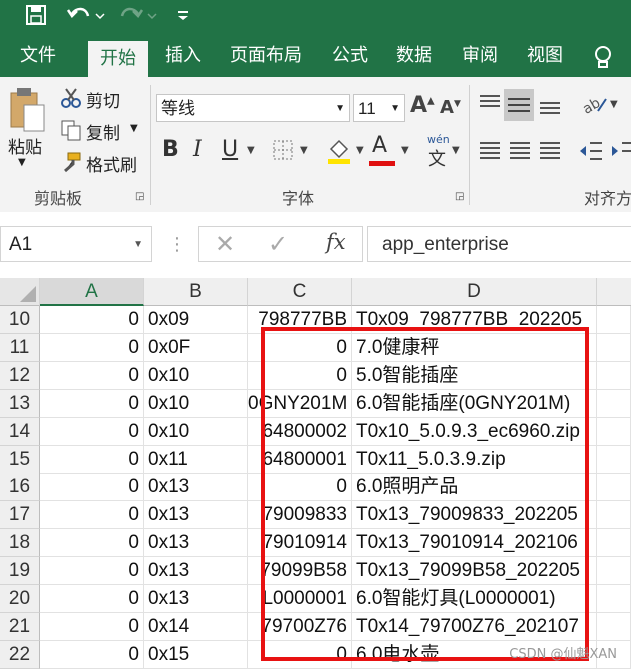 The height and width of the screenshot is (670, 631). What do you see at coordinates (138, 15) in the screenshot?
I see `redo-icon` at bounding box center [138, 15].